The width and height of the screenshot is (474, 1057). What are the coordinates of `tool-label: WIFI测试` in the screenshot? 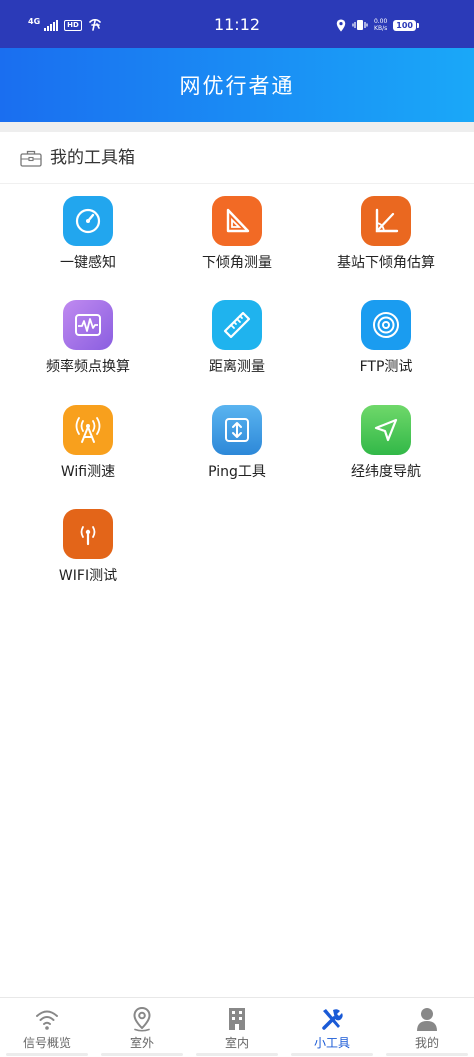 It's located at (88, 576).